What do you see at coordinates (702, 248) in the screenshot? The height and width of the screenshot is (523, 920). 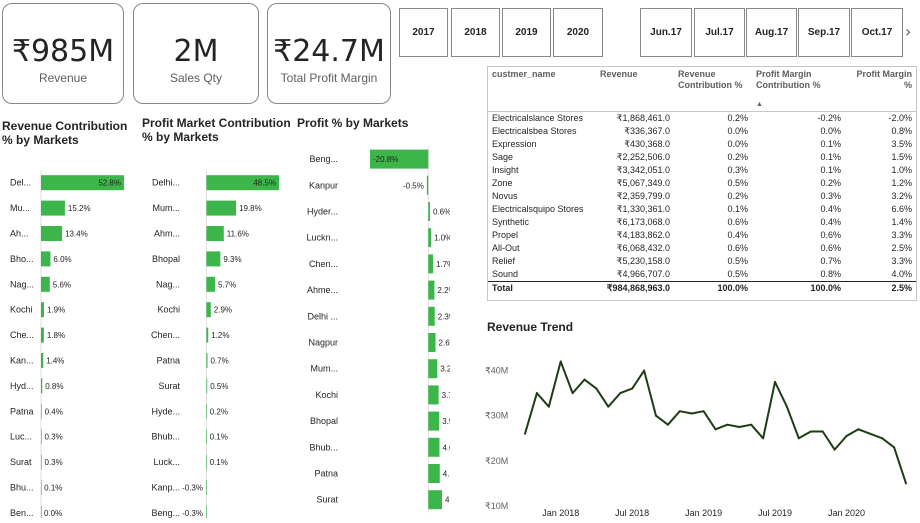 I see `table-row: All-Out ₹6,068,432.0 0.6% 0.6% 2.5%` at bounding box center [702, 248].